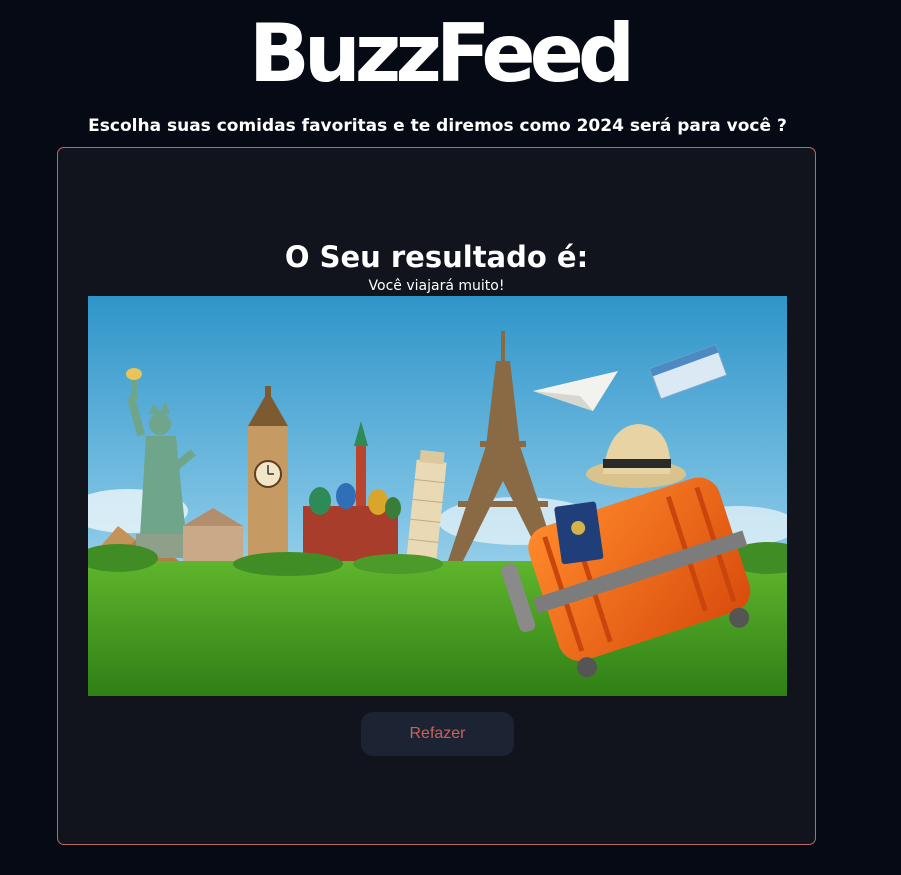  What do you see at coordinates (436, 257) in the screenshot?
I see `result-title: O Seu resultado é:` at bounding box center [436, 257].